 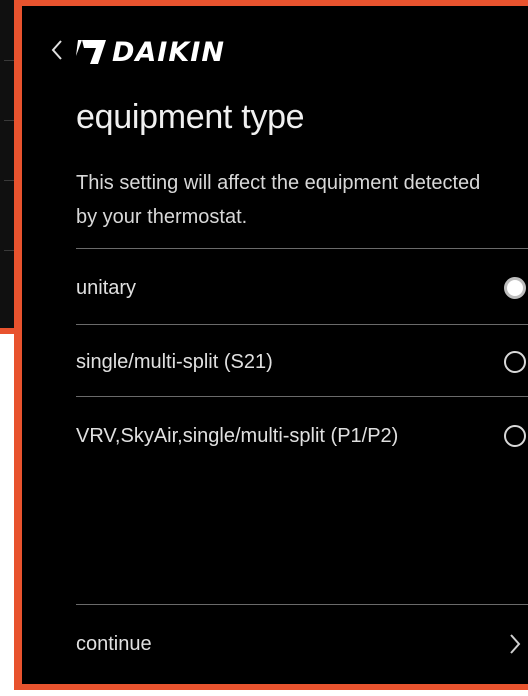 I want to click on page-title: equipment type, so click(x=190, y=117).